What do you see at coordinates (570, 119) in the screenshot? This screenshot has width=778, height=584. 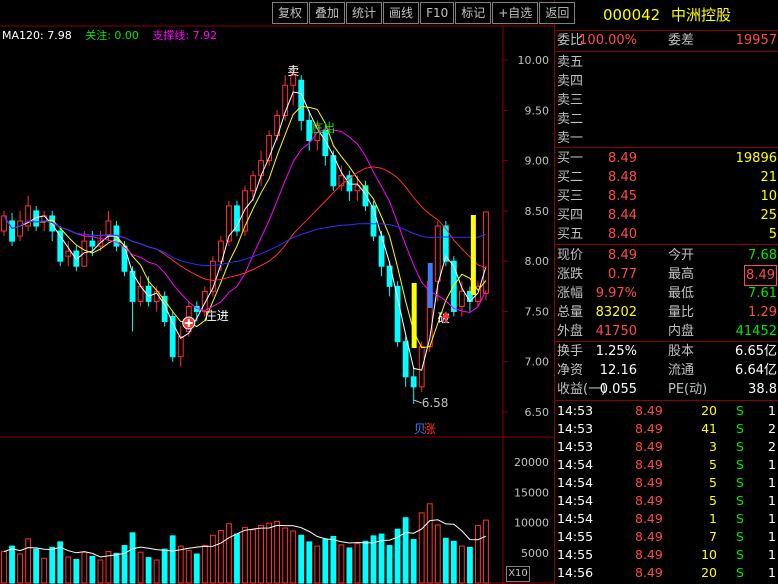 I see `sell-level-label: 卖二` at bounding box center [570, 119].